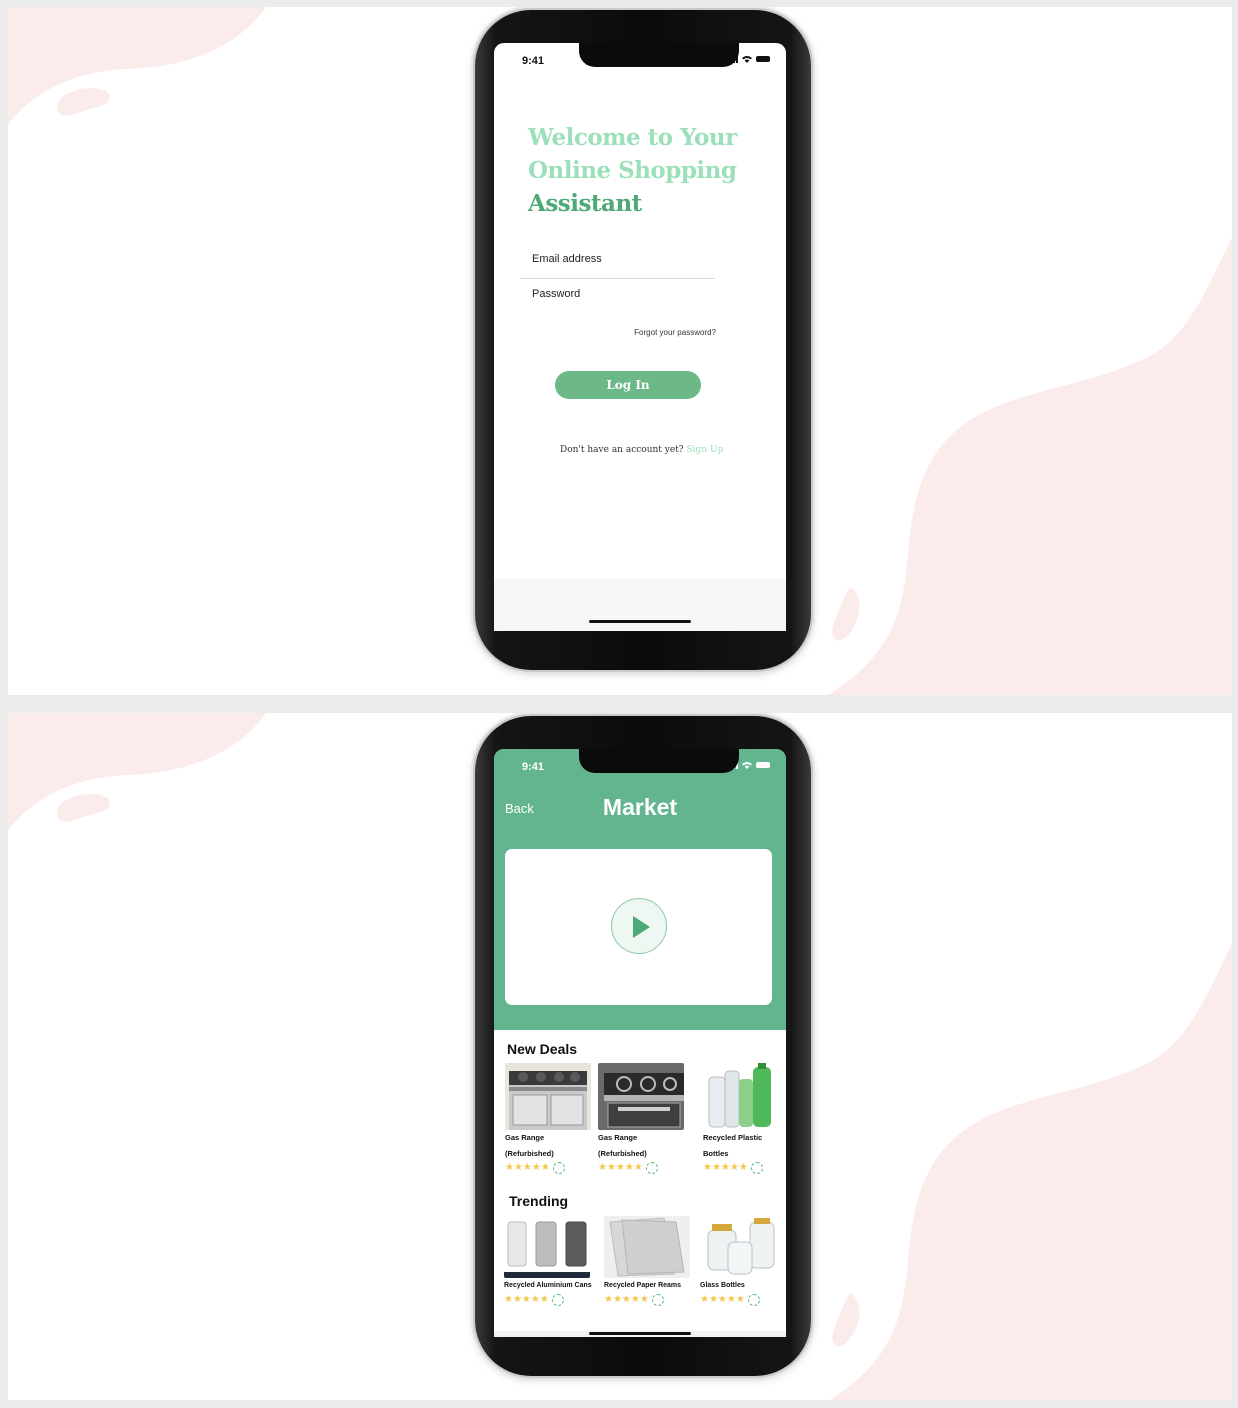 This screenshot has width=1238, height=1408. I want to click on trending-title: Trending, so click(539, 1201).